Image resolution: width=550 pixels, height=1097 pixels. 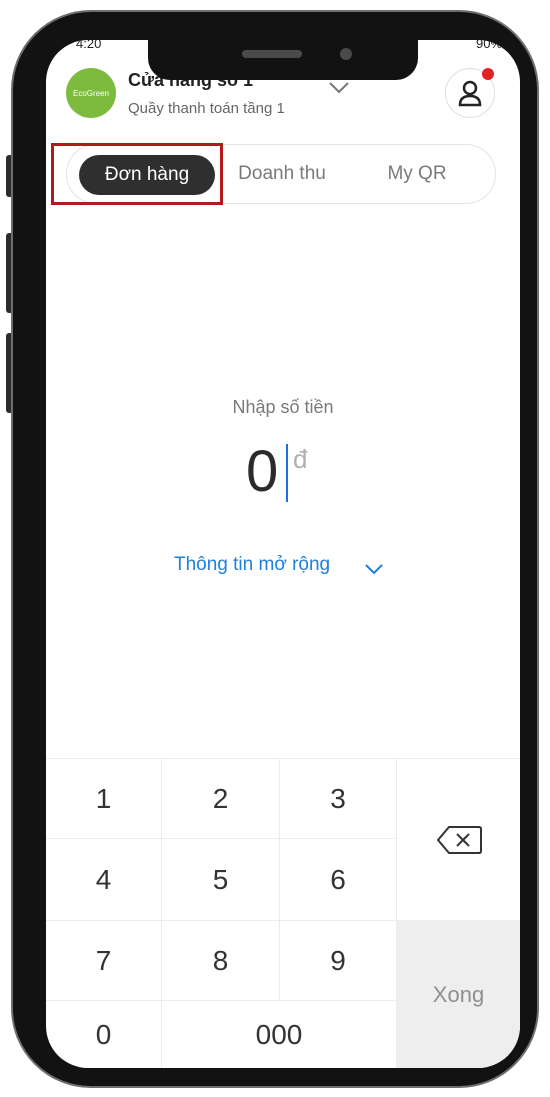 I want to click on store-logo: EcoGreen, so click(x=91, y=93).